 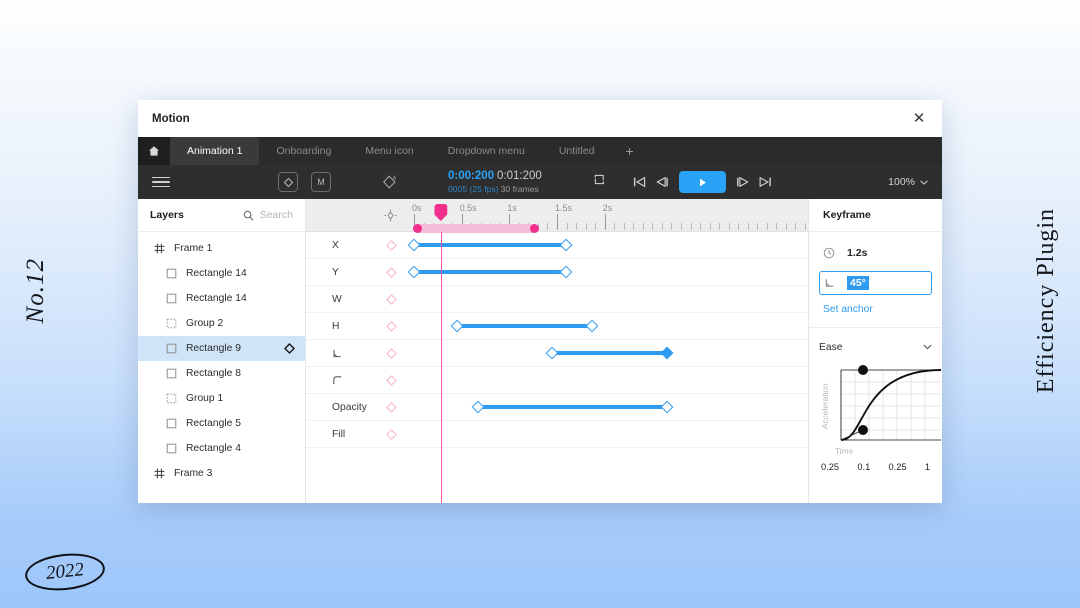 I want to click on layer-row: Rectangle 4, so click(x=221, y=448).